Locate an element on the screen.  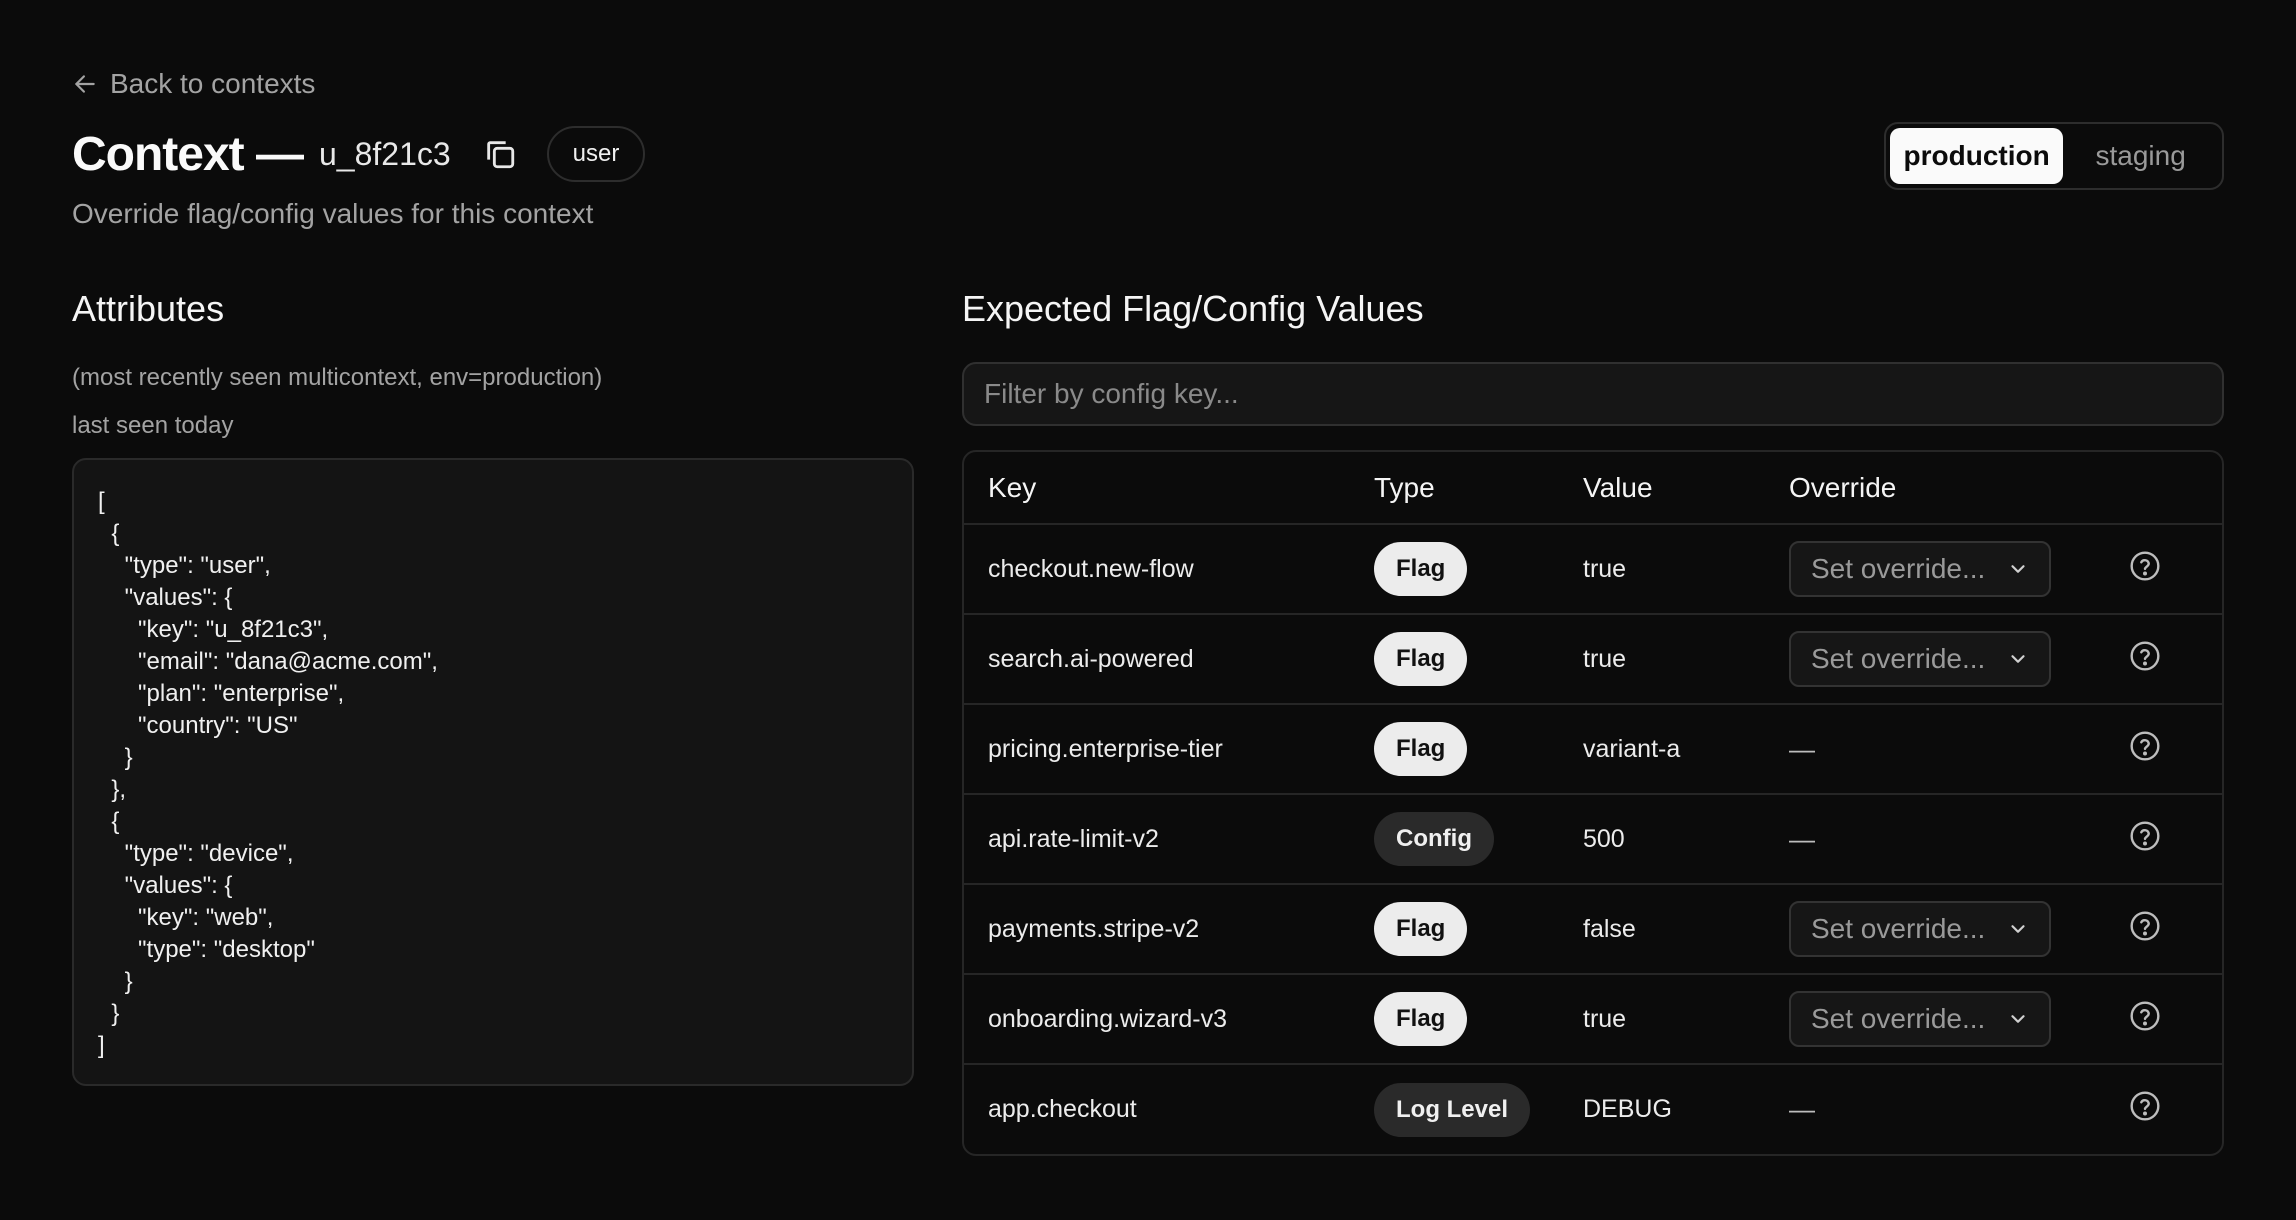
back-link-label: Back to contexts is located at coordinates (213, 83).